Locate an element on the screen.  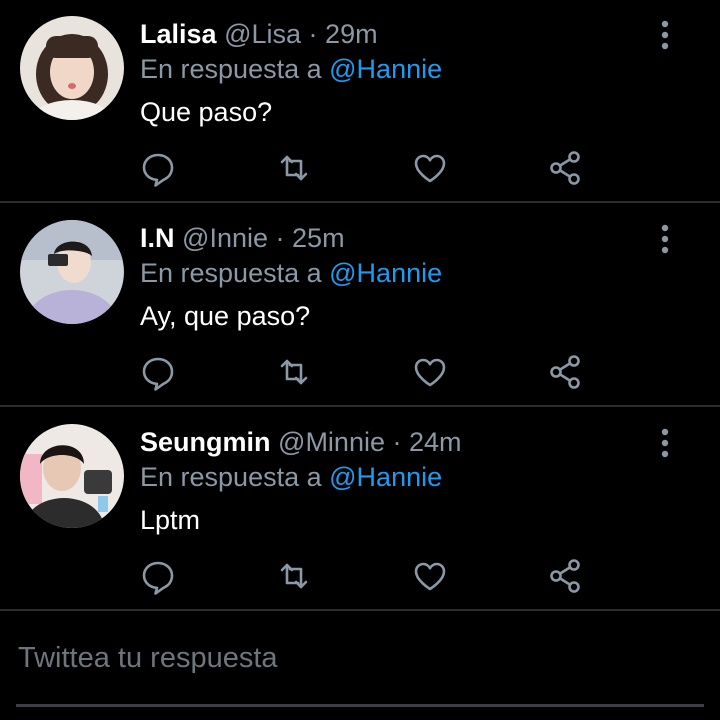
timestamp: 25m is located at coordinates (318, 238).